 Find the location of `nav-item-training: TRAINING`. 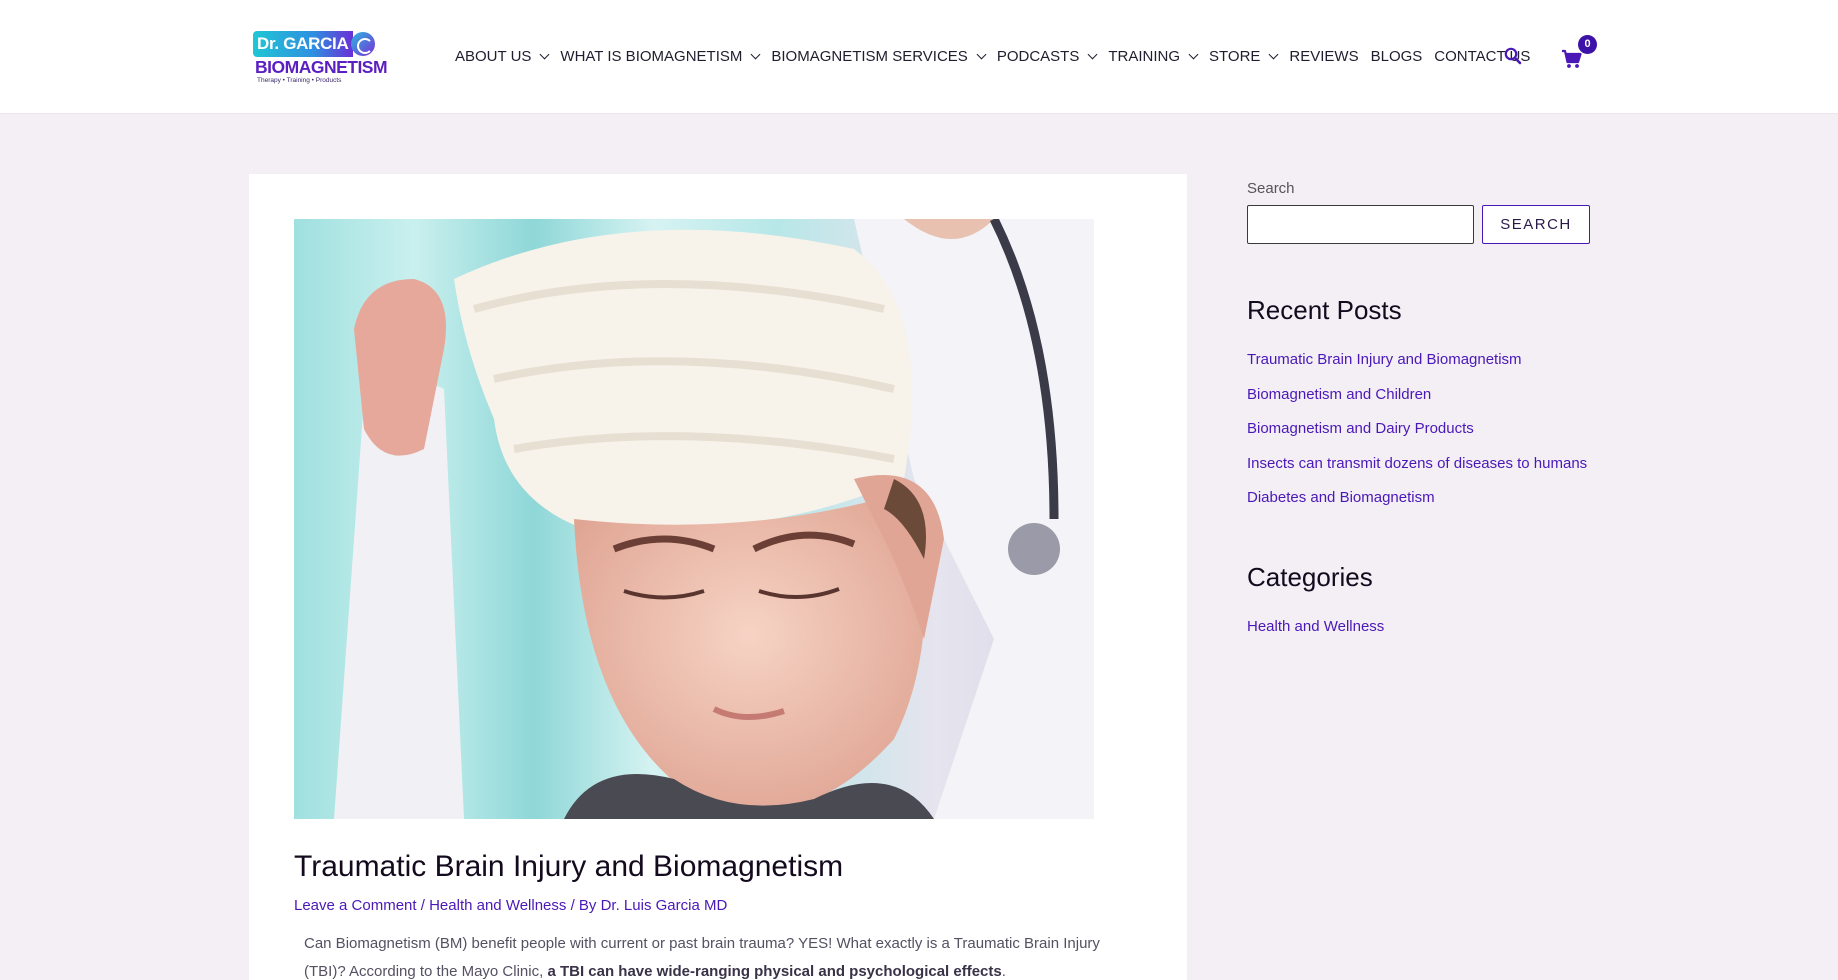

nav-item-training: TRAINING is located at coordinates (1153, 56).